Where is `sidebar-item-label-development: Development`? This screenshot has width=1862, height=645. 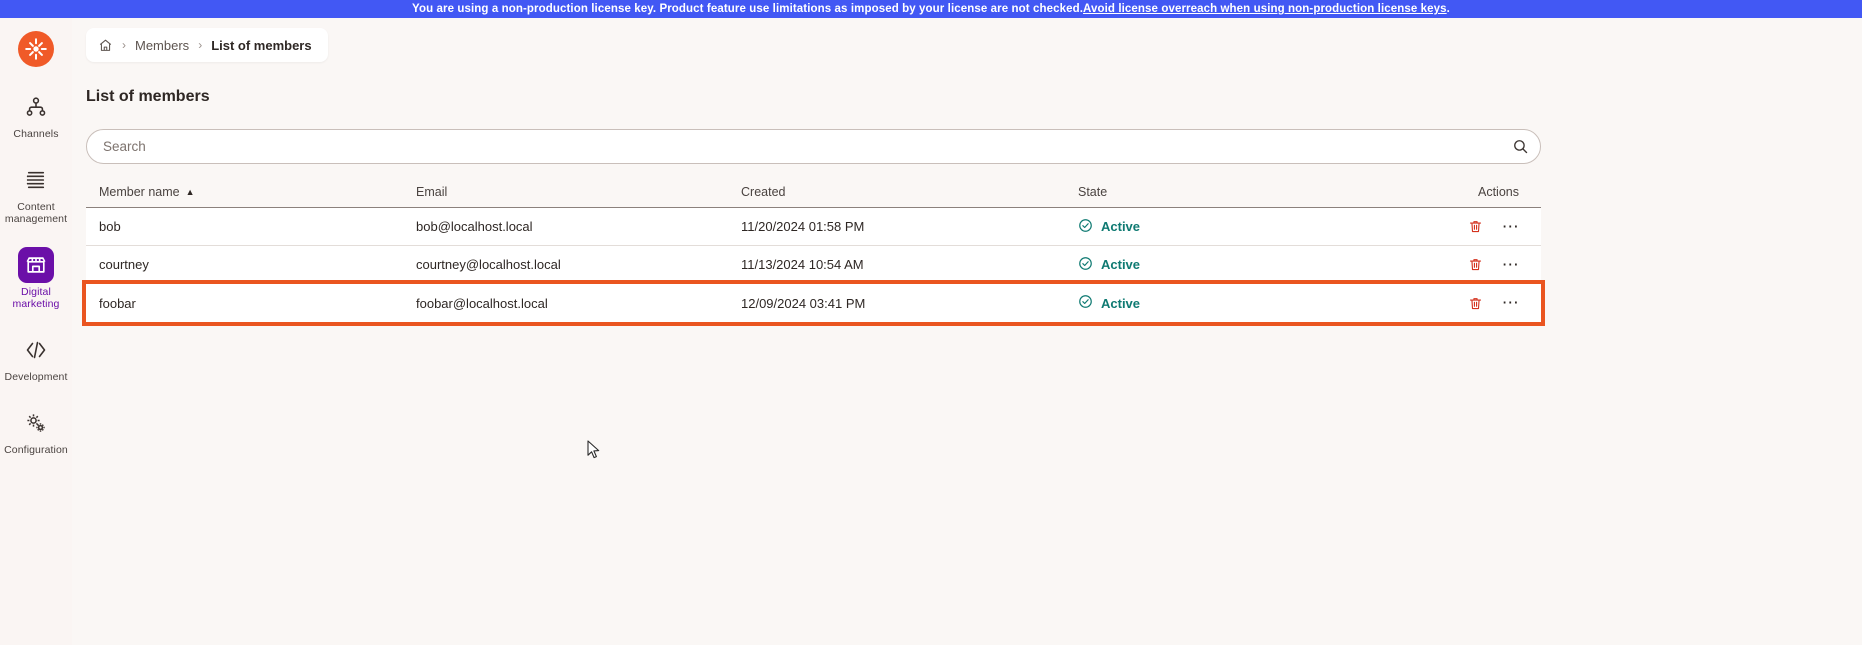
sidebar-item-label-development: Development is located at coordinates (36, 377).